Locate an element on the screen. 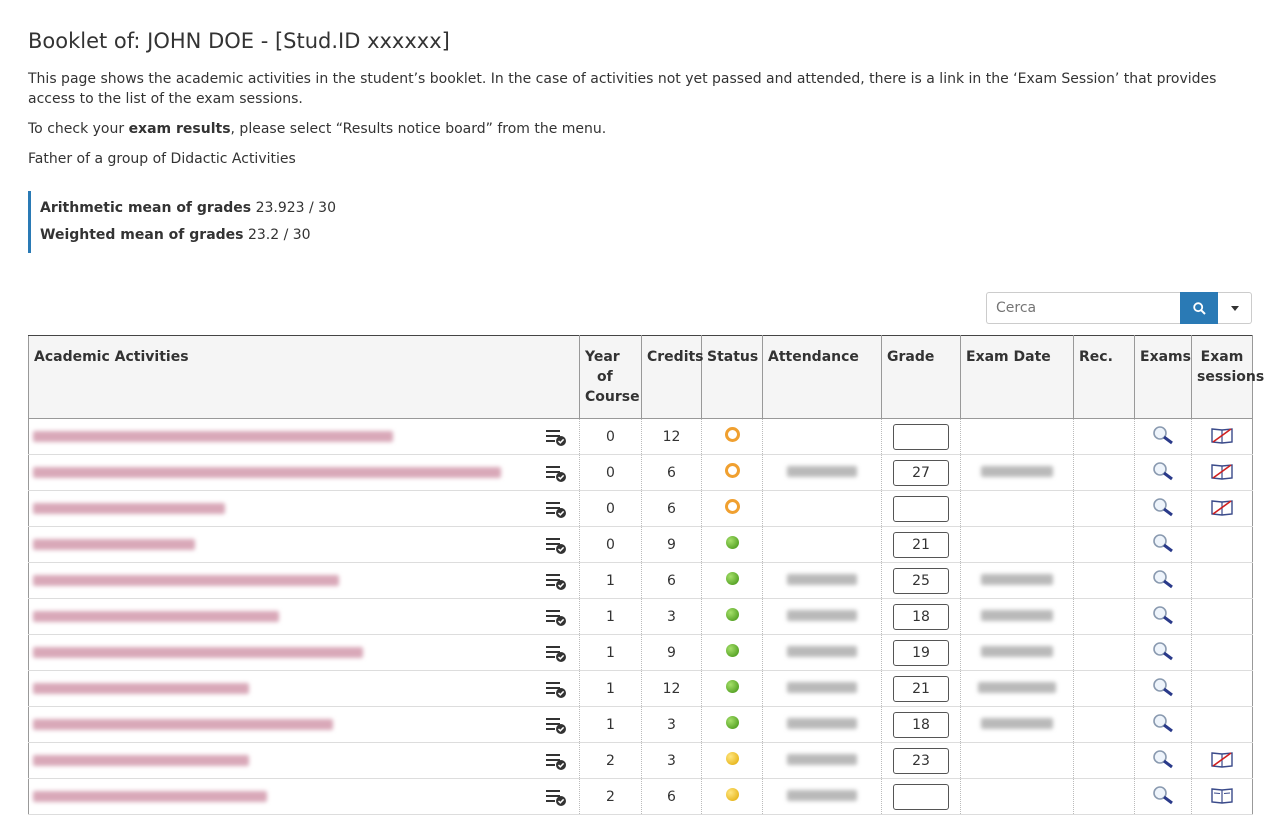 This screenshot has height=815, width=1280. search-options-dropdown is located at coordinates (1235, 308).